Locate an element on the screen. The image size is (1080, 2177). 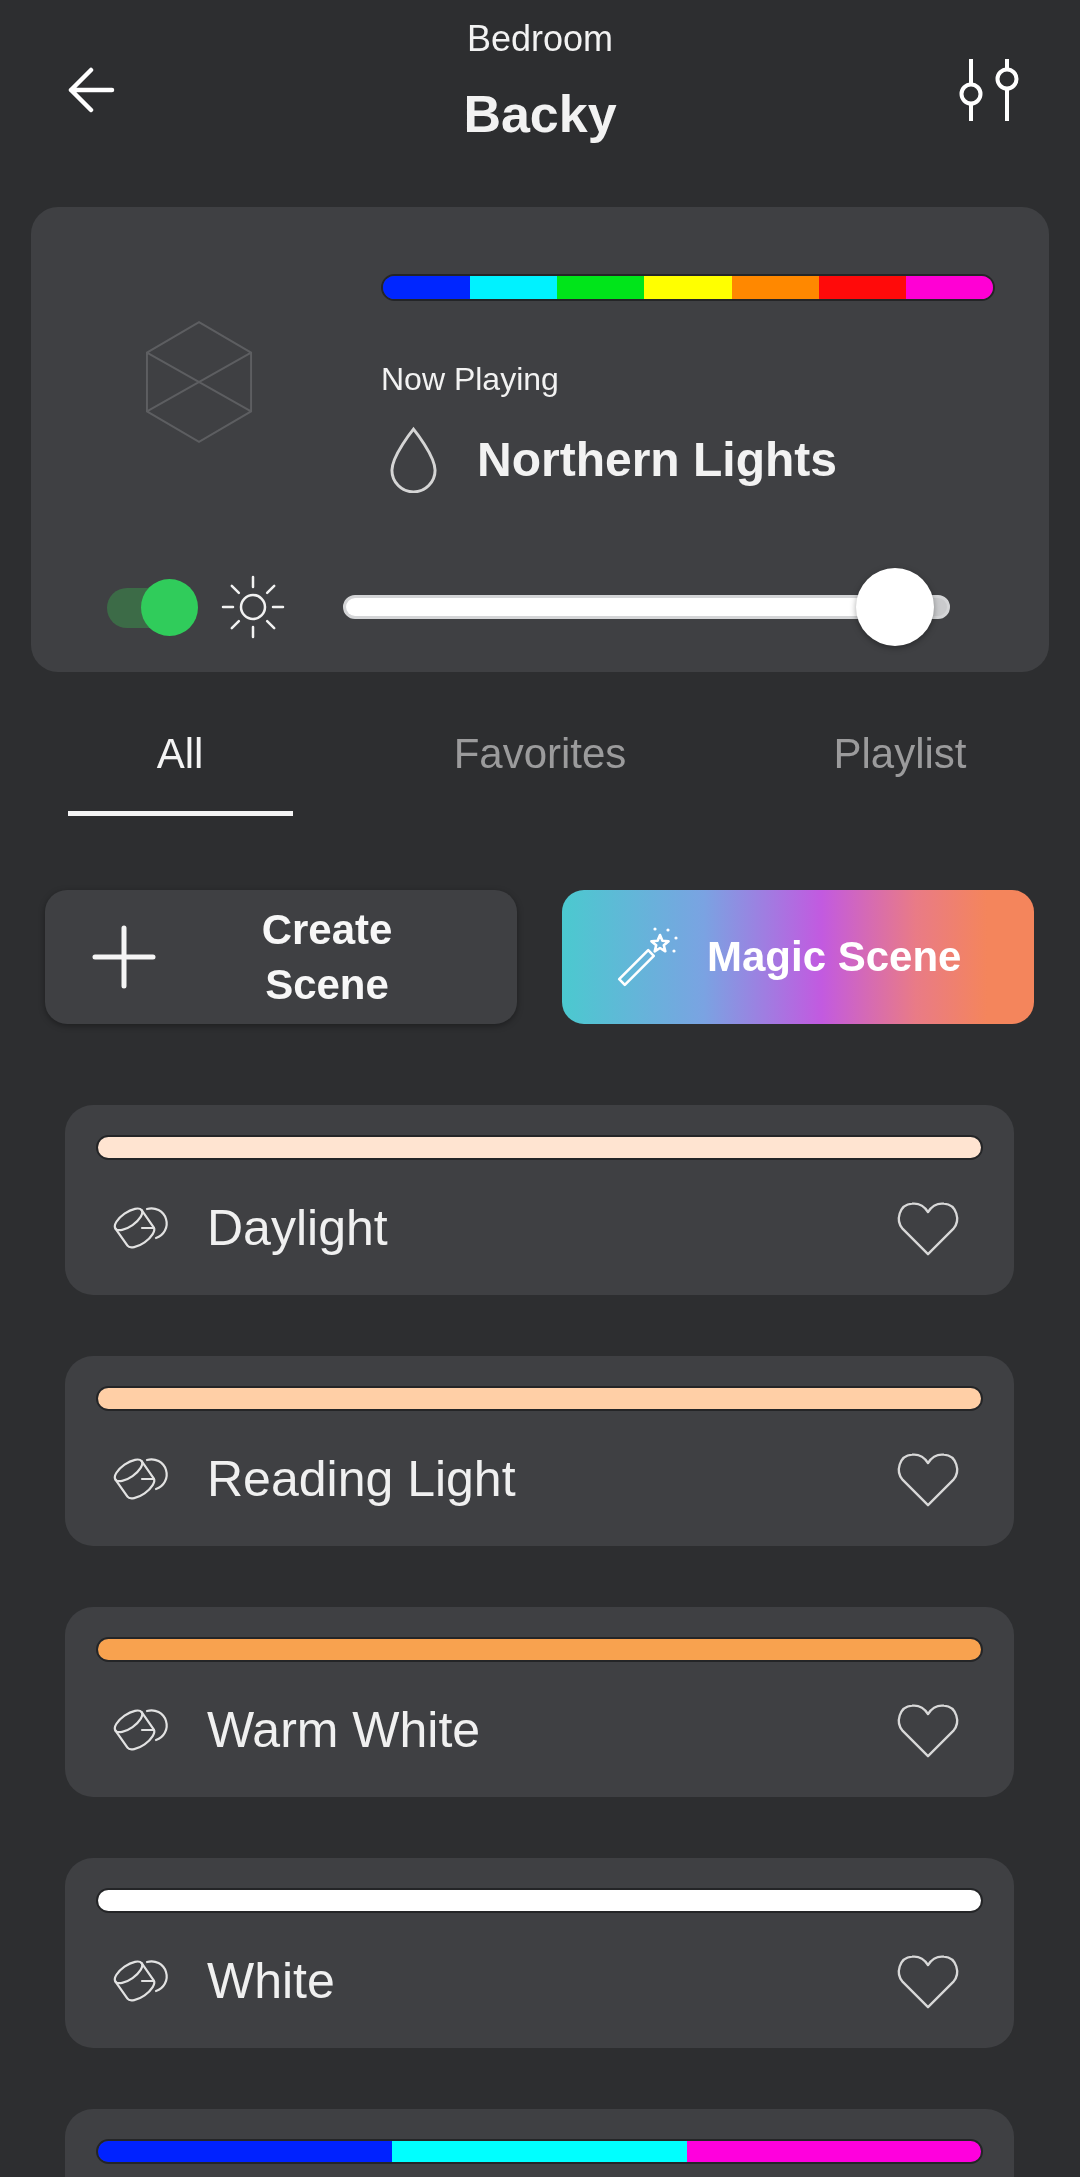
scene-card: Warm White is located at coordinates (539, 1702).